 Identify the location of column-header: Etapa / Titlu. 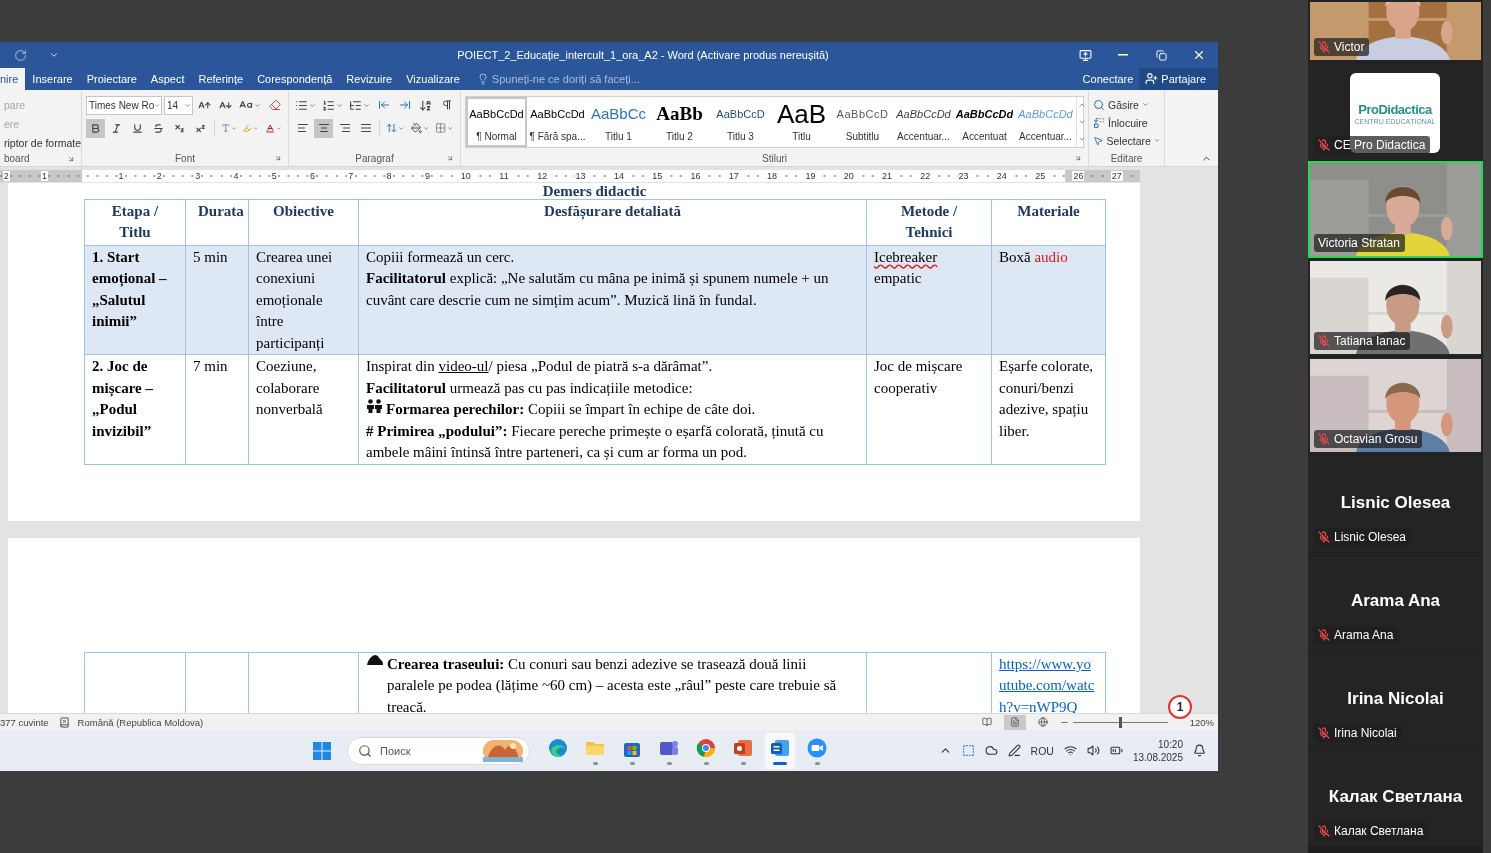
(135, 222).